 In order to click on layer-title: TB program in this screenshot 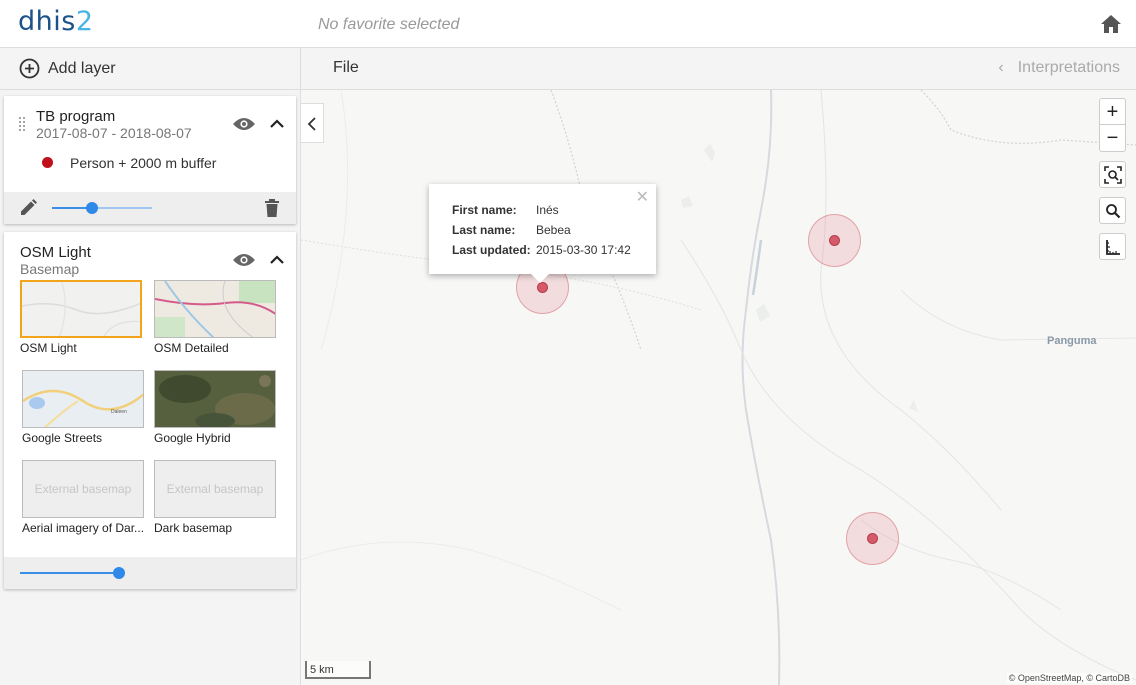, I will do `click(76, 116)`.